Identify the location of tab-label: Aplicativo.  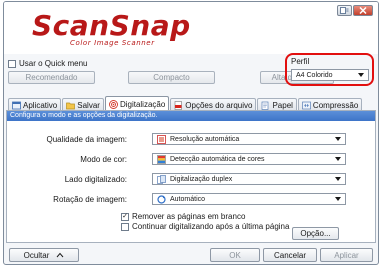
(40, 105).